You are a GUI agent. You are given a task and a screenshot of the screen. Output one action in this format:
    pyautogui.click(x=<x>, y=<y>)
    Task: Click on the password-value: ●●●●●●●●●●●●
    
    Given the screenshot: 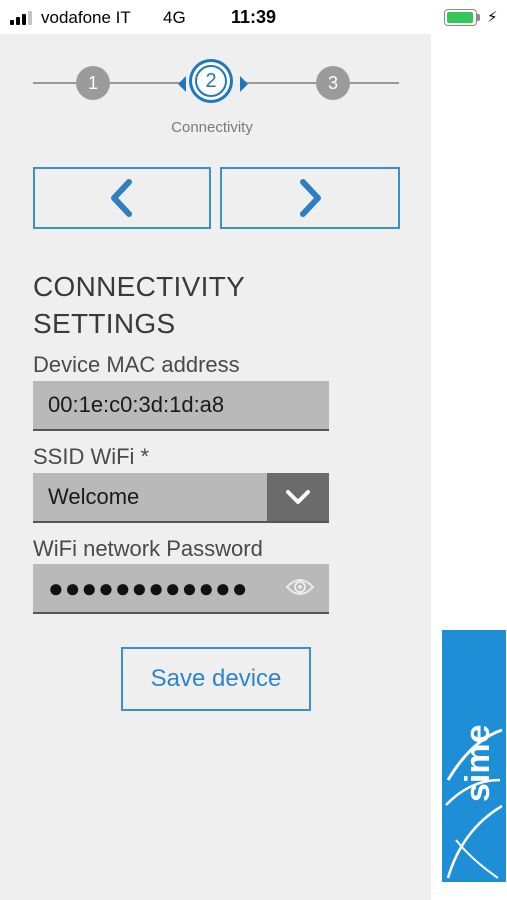 What is the action you would take?
    pyautogui.click(x=148, y=588)
    